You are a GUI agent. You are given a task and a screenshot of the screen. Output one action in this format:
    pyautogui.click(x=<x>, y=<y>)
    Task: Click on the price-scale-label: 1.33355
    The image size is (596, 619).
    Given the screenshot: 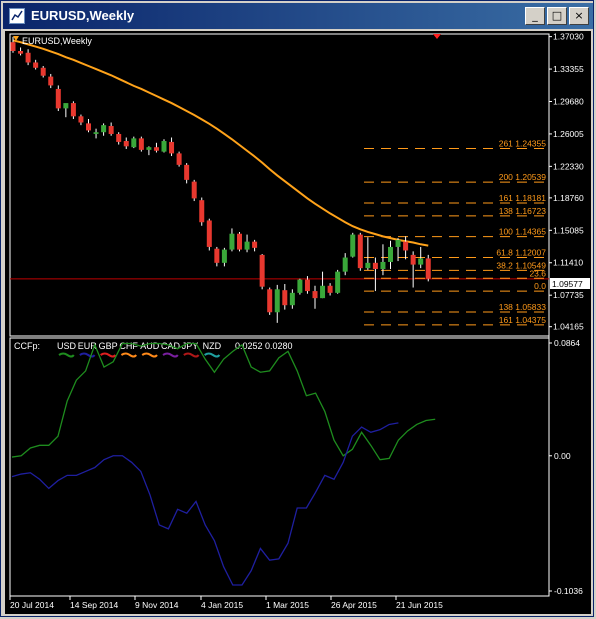 What is the action you would take?
    pyautogui.click(x=568, y=69)
    